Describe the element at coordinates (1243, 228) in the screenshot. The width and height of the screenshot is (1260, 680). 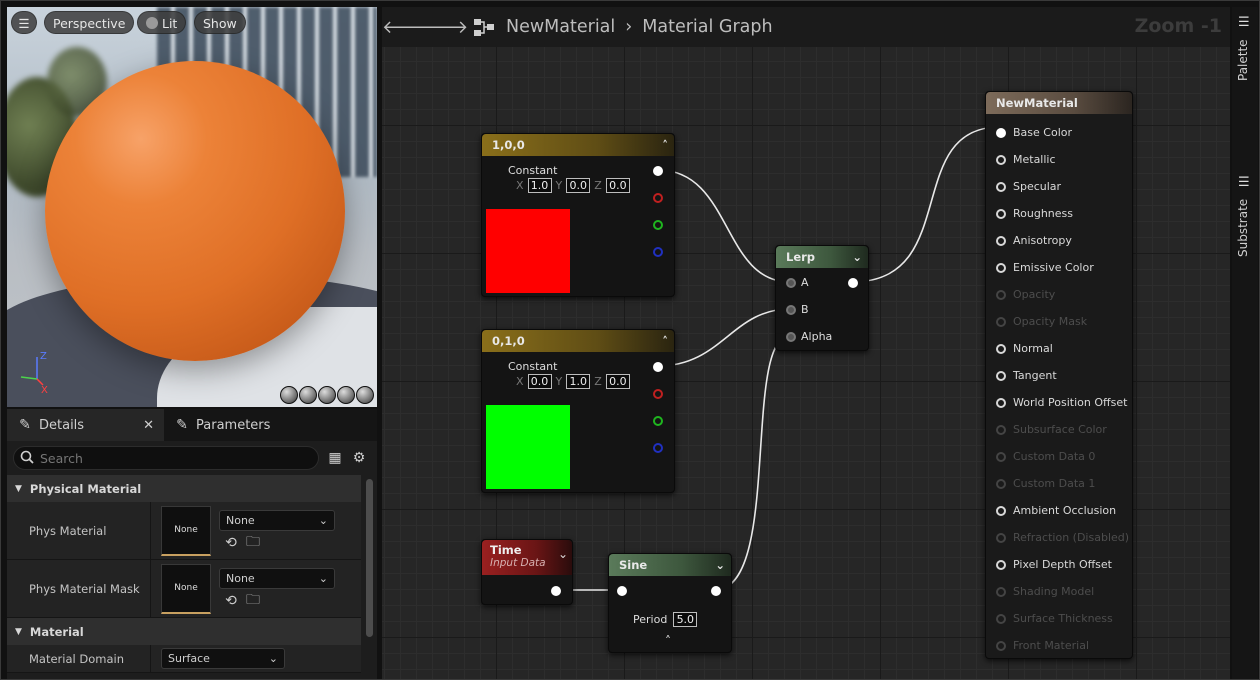
I see `substrate-tab: Substrate` at that location.